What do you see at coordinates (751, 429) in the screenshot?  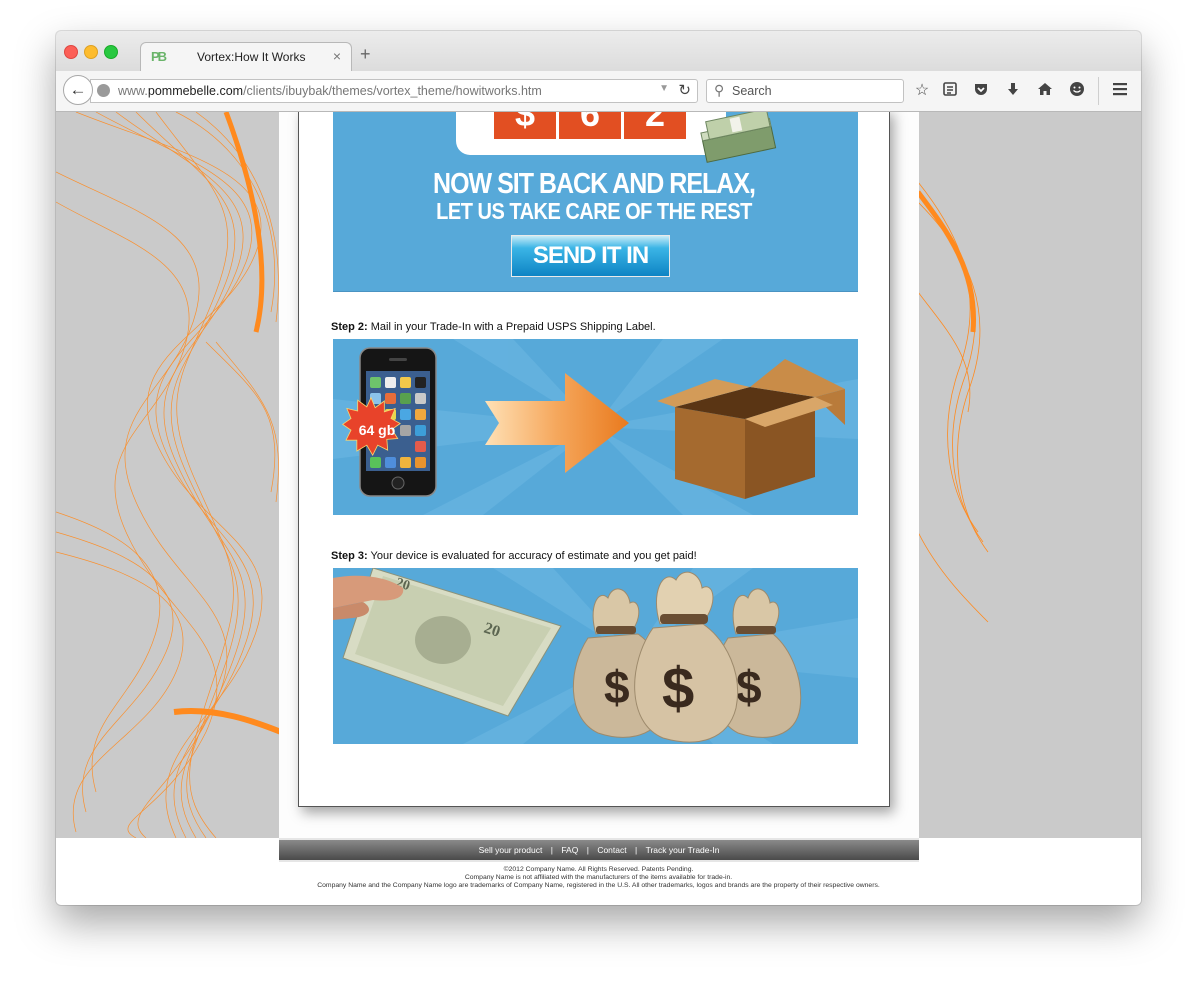 I see `shipping-box-icon` at bounding box center [751, 429].